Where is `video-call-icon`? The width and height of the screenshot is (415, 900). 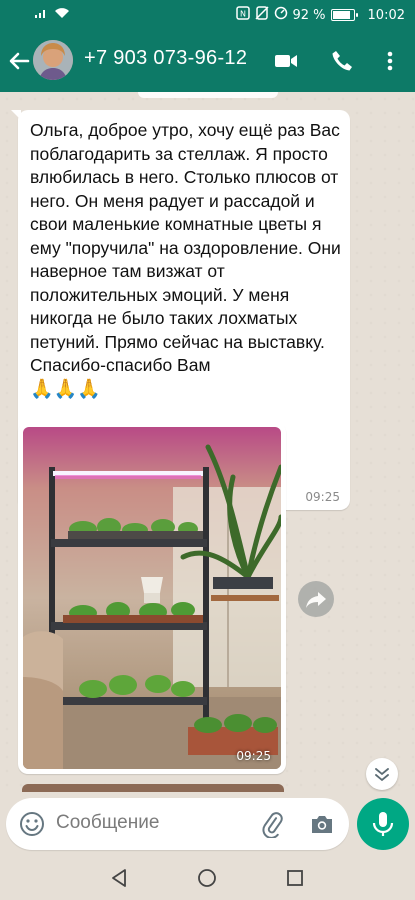 video-call-icon is located at coordinates (286, 61).